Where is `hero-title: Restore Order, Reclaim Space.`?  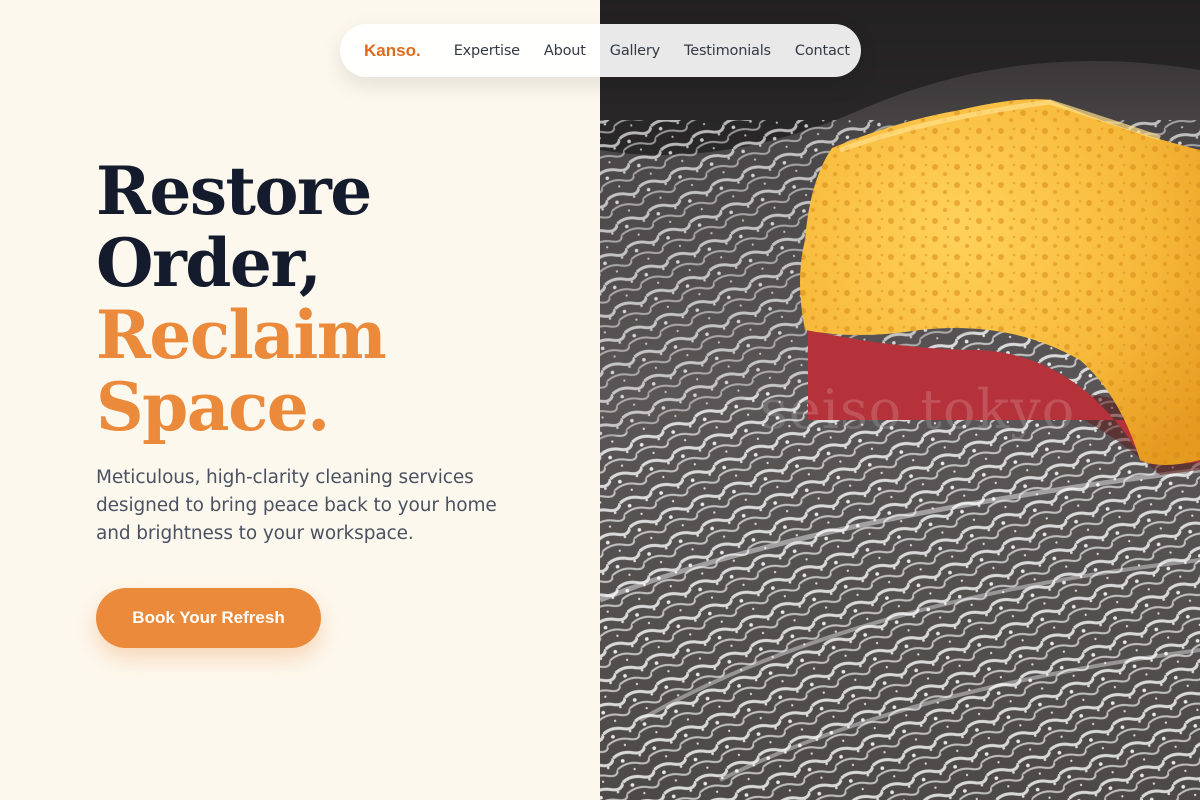 hero-title: Restore Order, Reclaim Space. is located at coordinates (241, 299).